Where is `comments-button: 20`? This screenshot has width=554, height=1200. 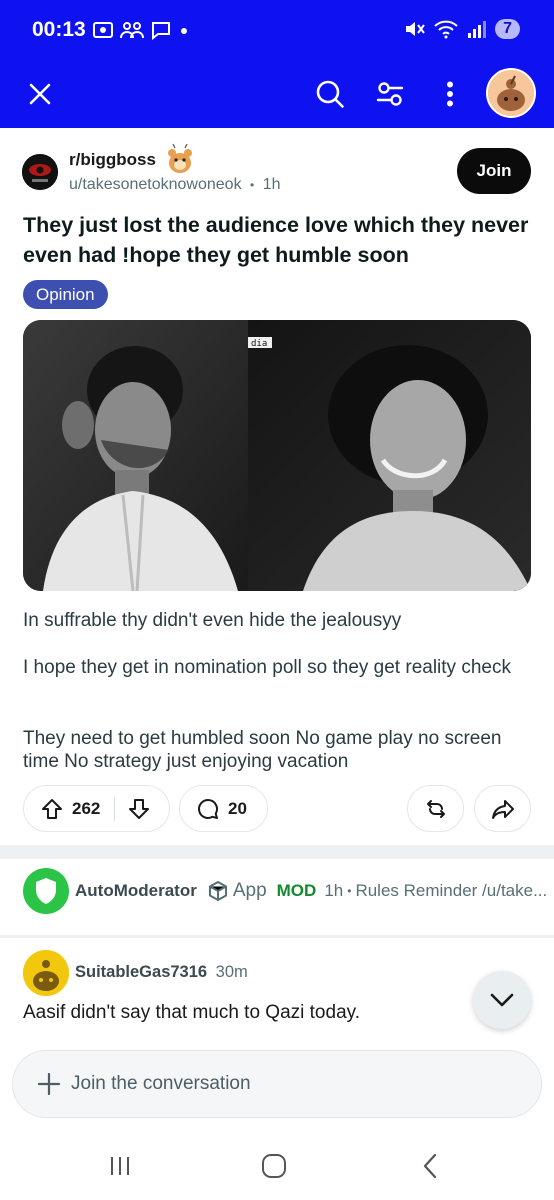 comments-button: 20 is located at coordinates (223, 808).